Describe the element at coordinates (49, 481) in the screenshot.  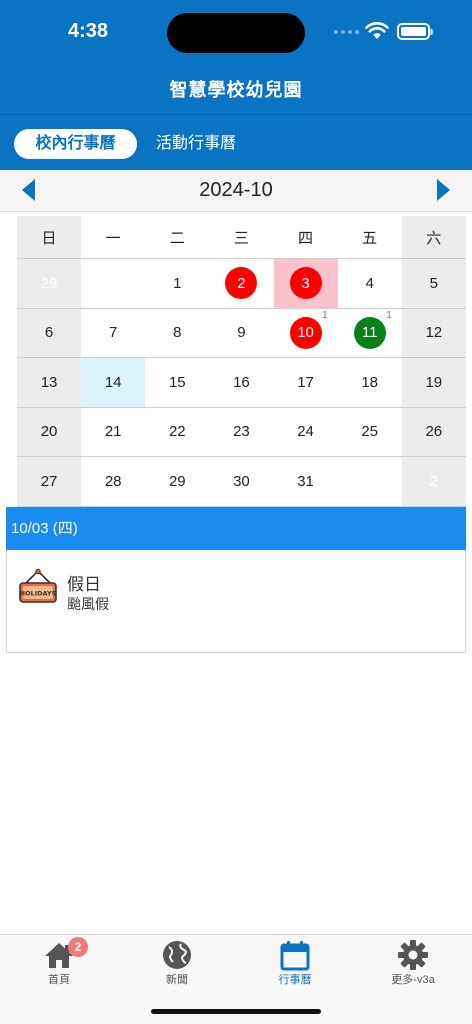
I see `calendar-day: 27` at that location.